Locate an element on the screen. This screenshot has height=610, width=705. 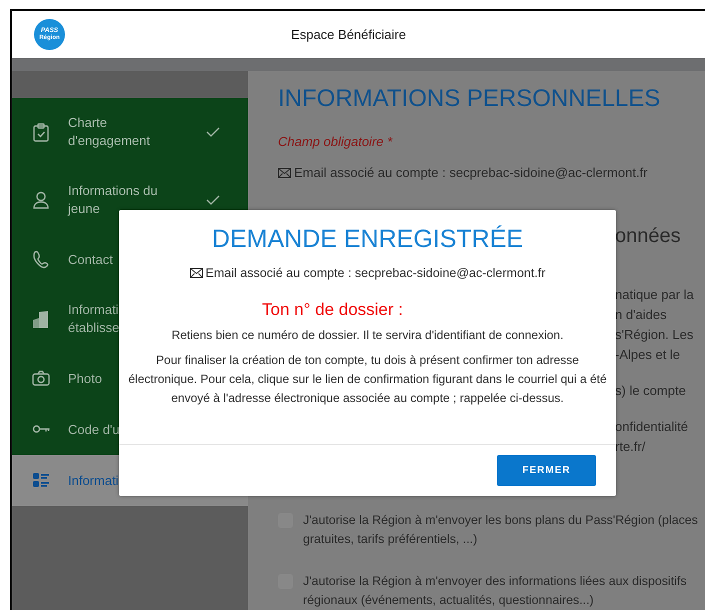
paragraph-text: -Alpes et le is located at coordinates (648, 355).